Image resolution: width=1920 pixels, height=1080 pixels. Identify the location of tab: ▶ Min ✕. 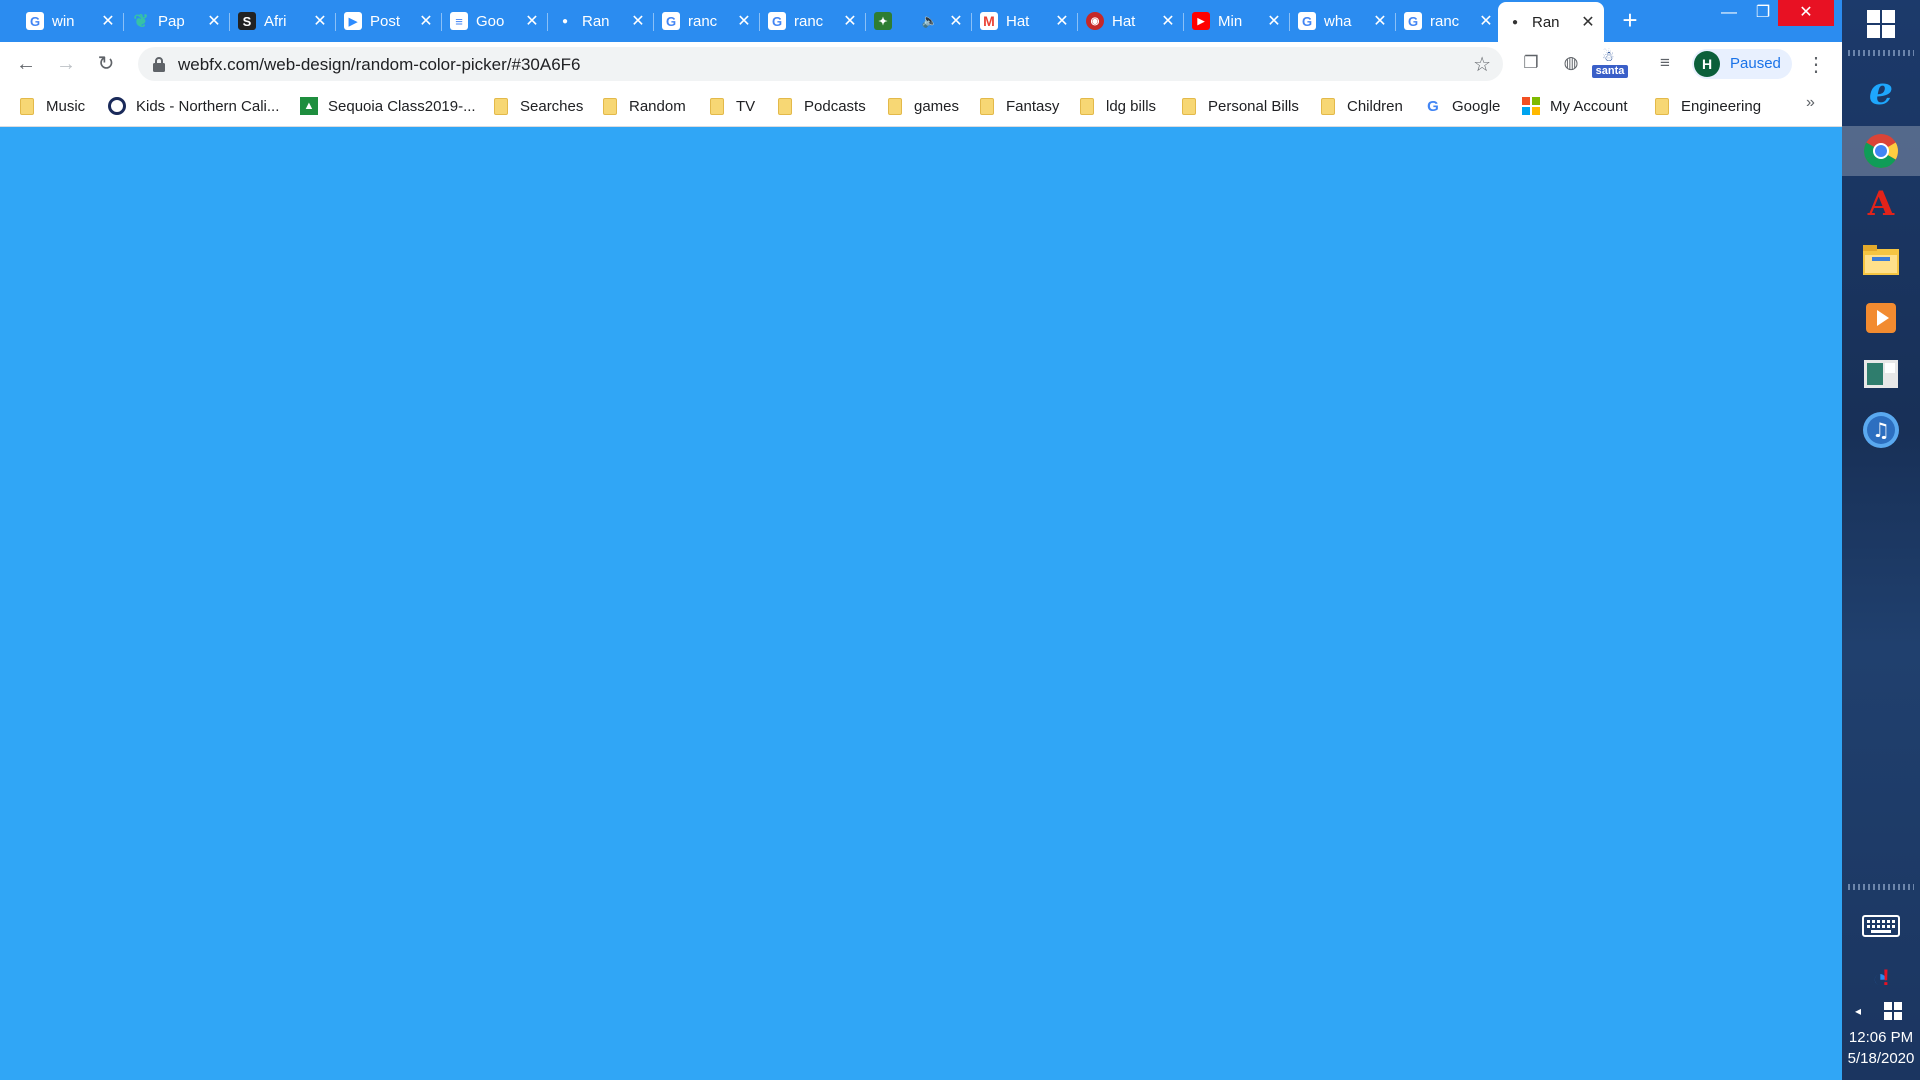
(1237, 21).